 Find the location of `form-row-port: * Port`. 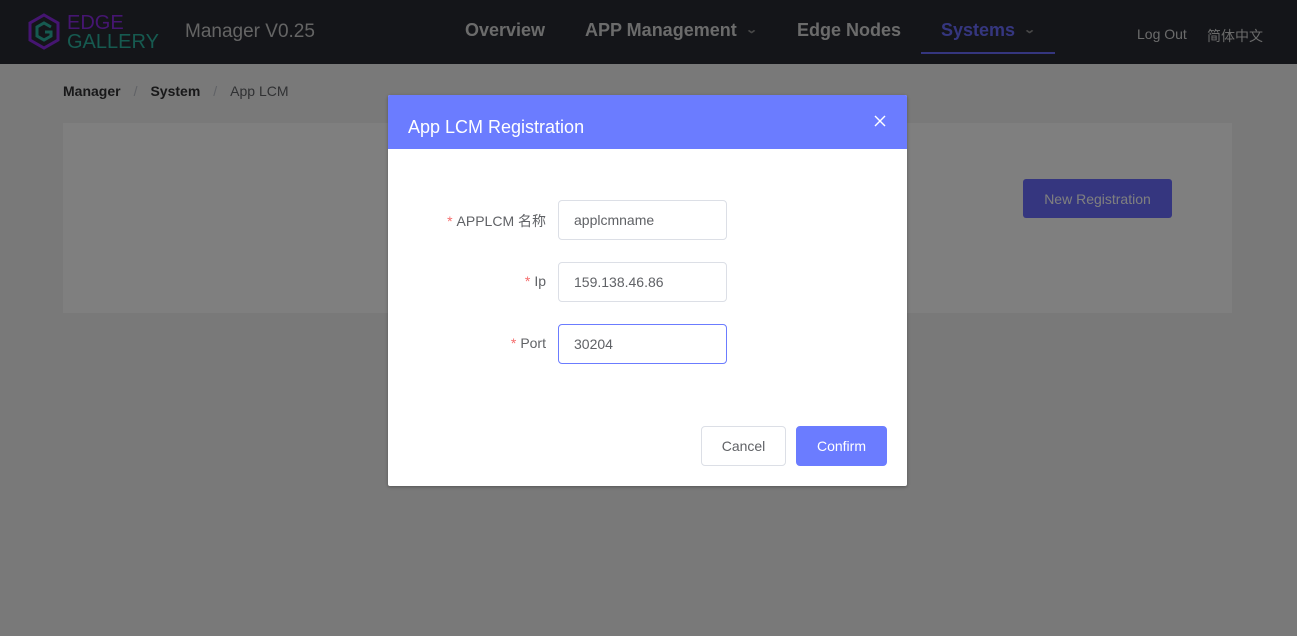

form-row-port: * Port is located at coordinates (647, 344).